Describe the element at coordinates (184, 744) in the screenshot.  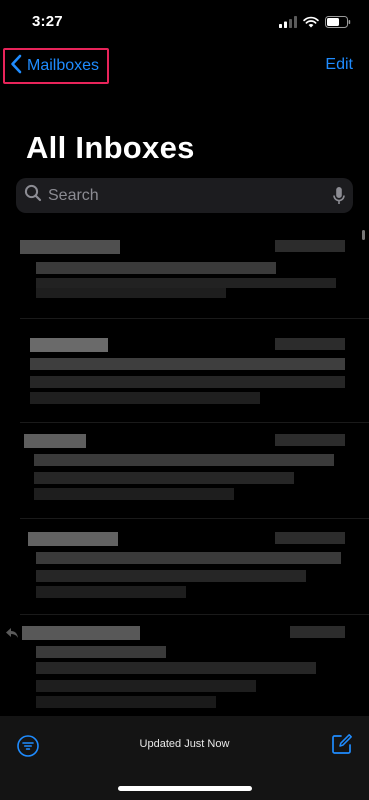
I see `mailbox-status-text: Updated Just Now` at that location.